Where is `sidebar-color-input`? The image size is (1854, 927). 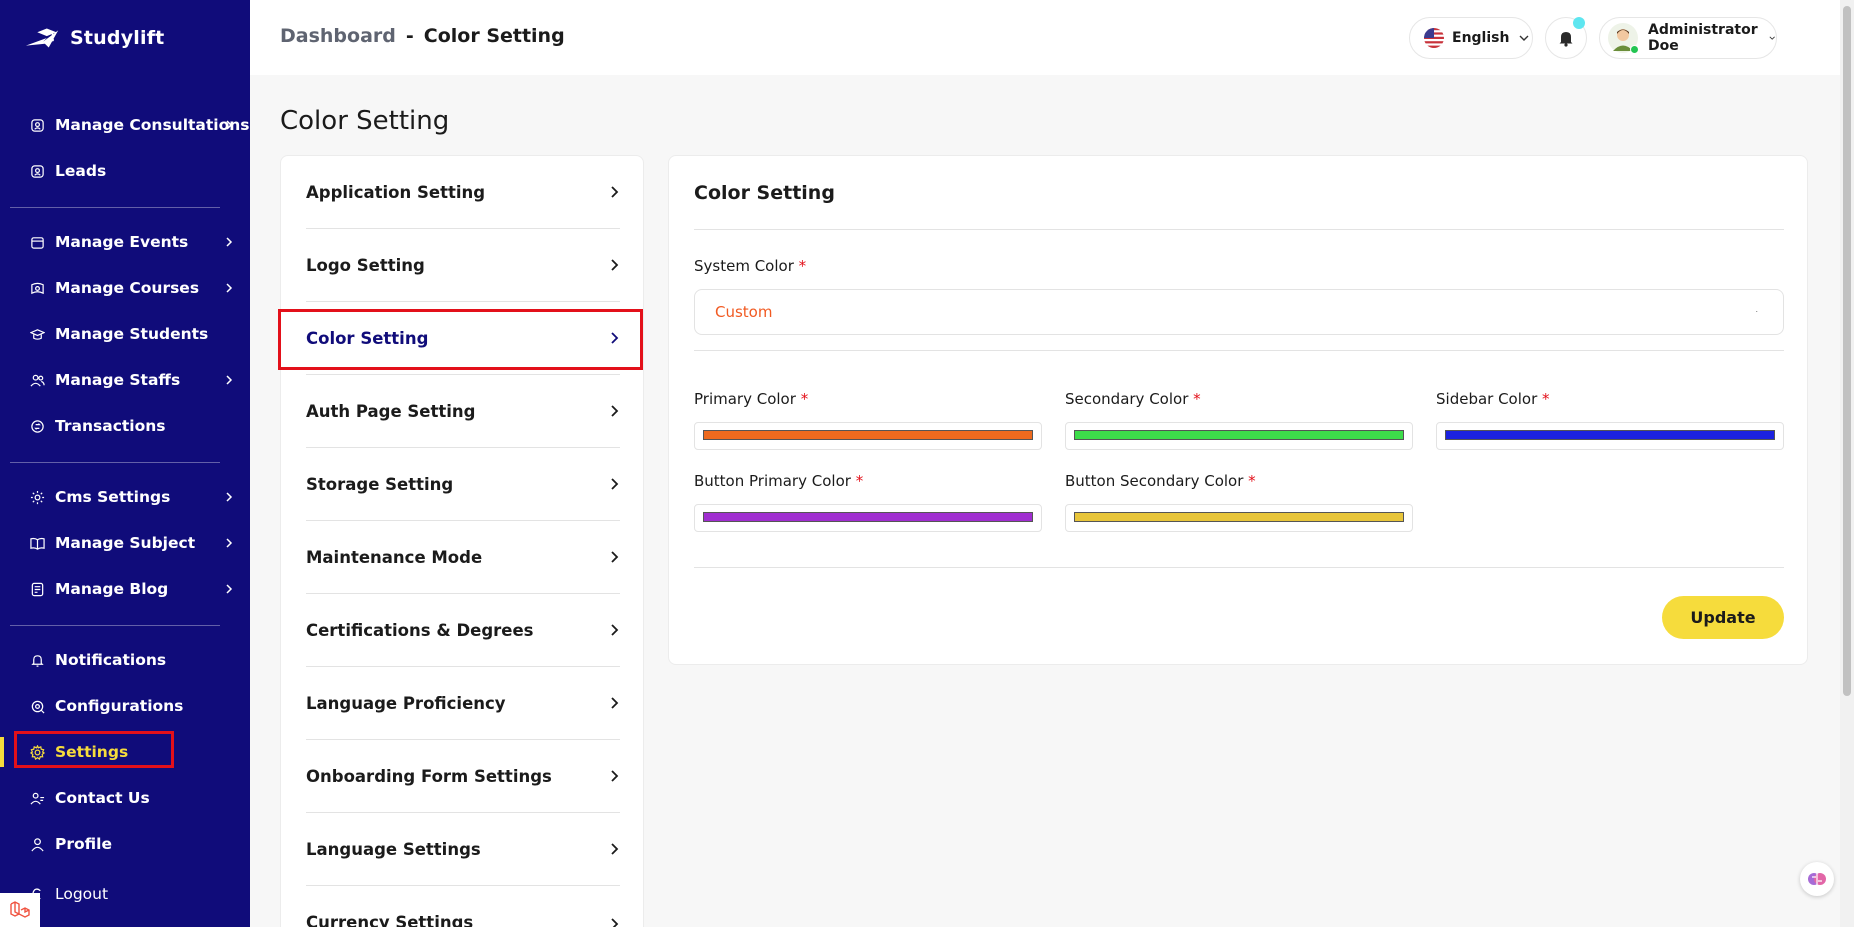 sidebar-color-input is located at coordinates (1610, 436).